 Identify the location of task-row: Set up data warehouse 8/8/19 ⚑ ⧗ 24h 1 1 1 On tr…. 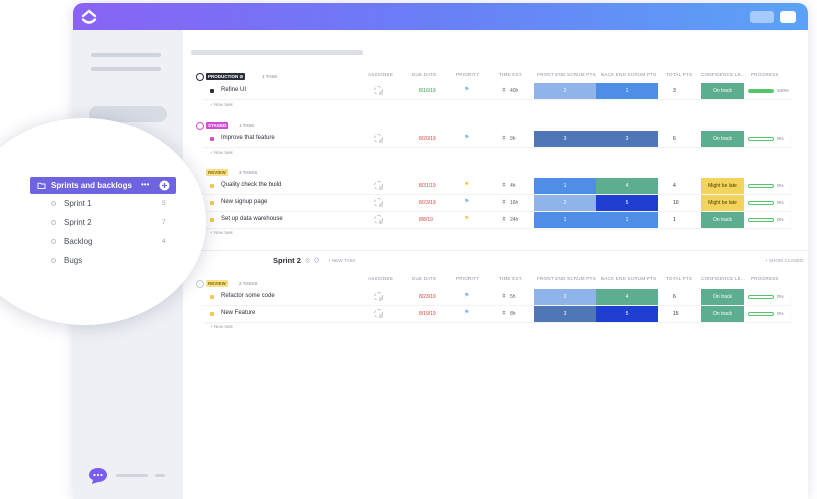
(497, 220).